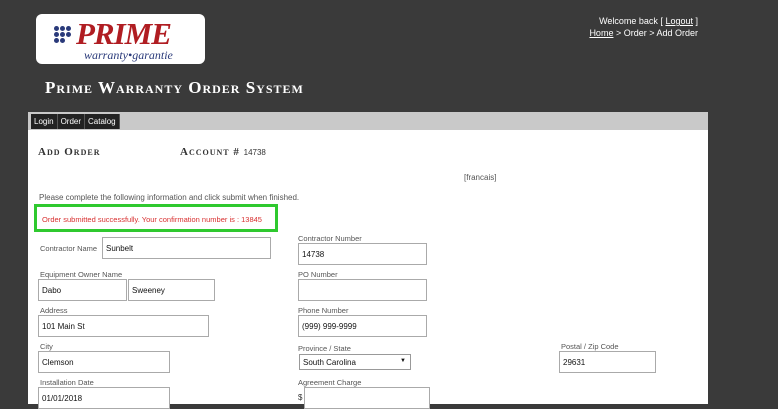  I want to click on contractor-name-input: Sunbelt, so click(186, 248).